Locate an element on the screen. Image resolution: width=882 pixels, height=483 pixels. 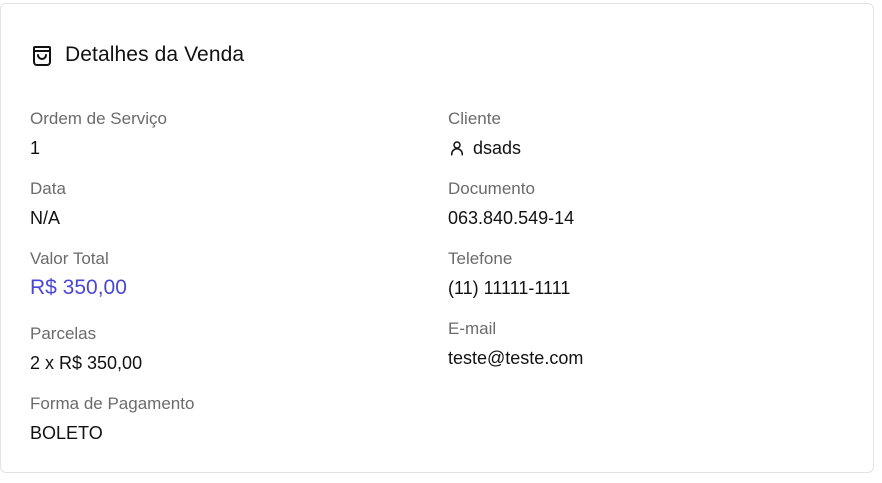
card-header: Detalhes da Venda is located at coordinates (137, 55).